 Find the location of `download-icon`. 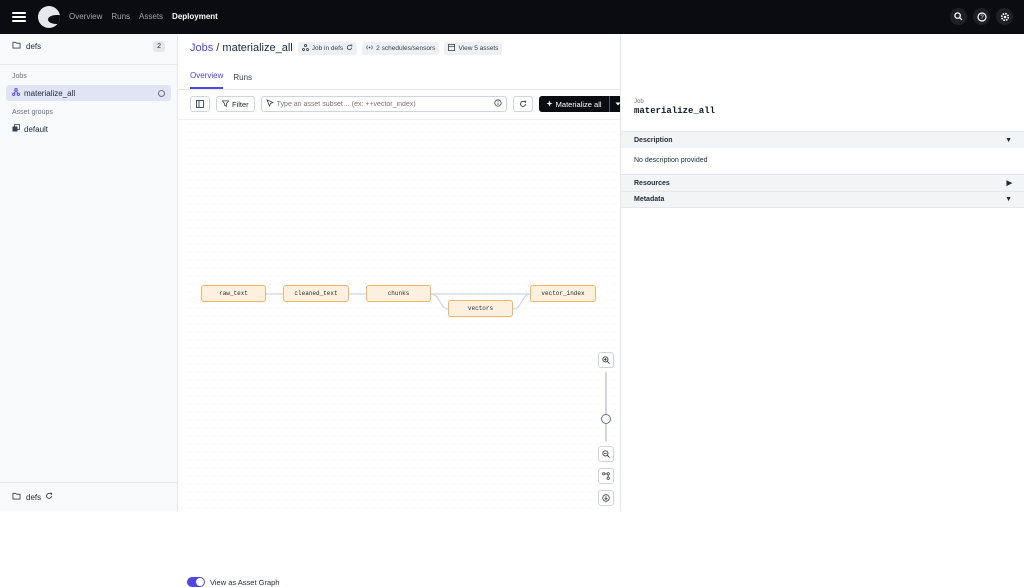

download-icon is located at coordinates (606, 498).